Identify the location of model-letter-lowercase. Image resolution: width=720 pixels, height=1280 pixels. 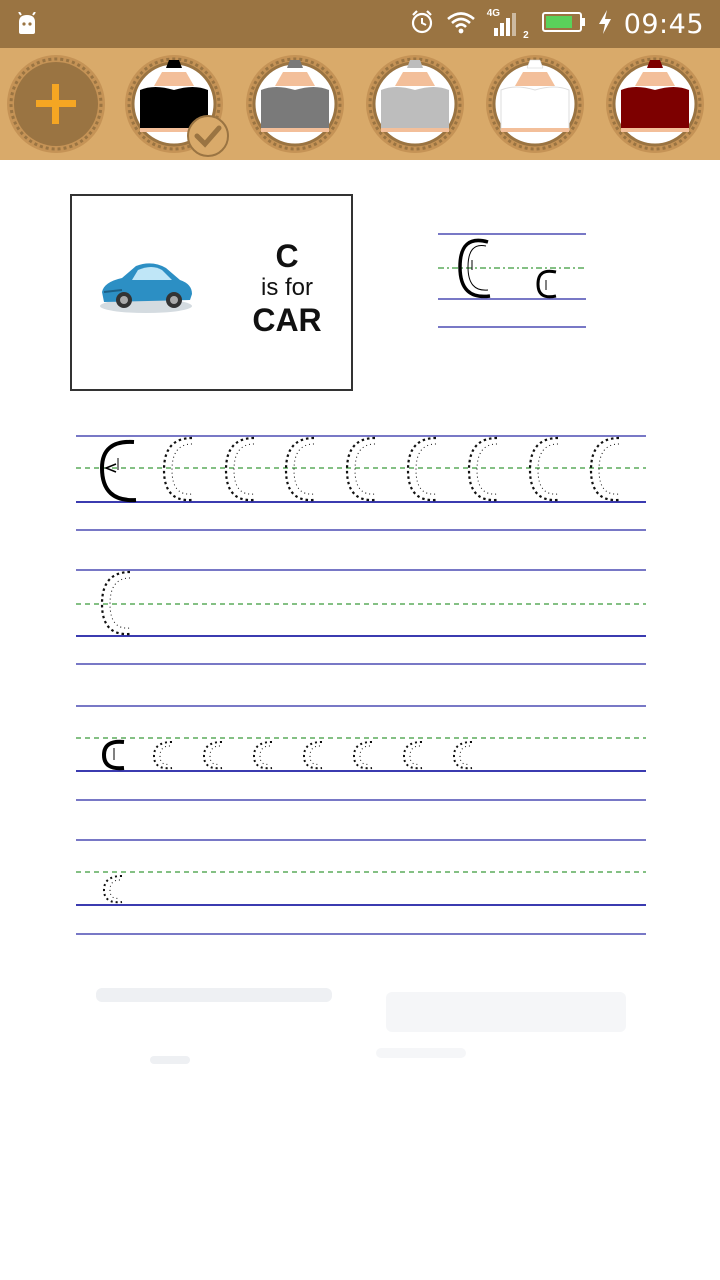
(113, 755).